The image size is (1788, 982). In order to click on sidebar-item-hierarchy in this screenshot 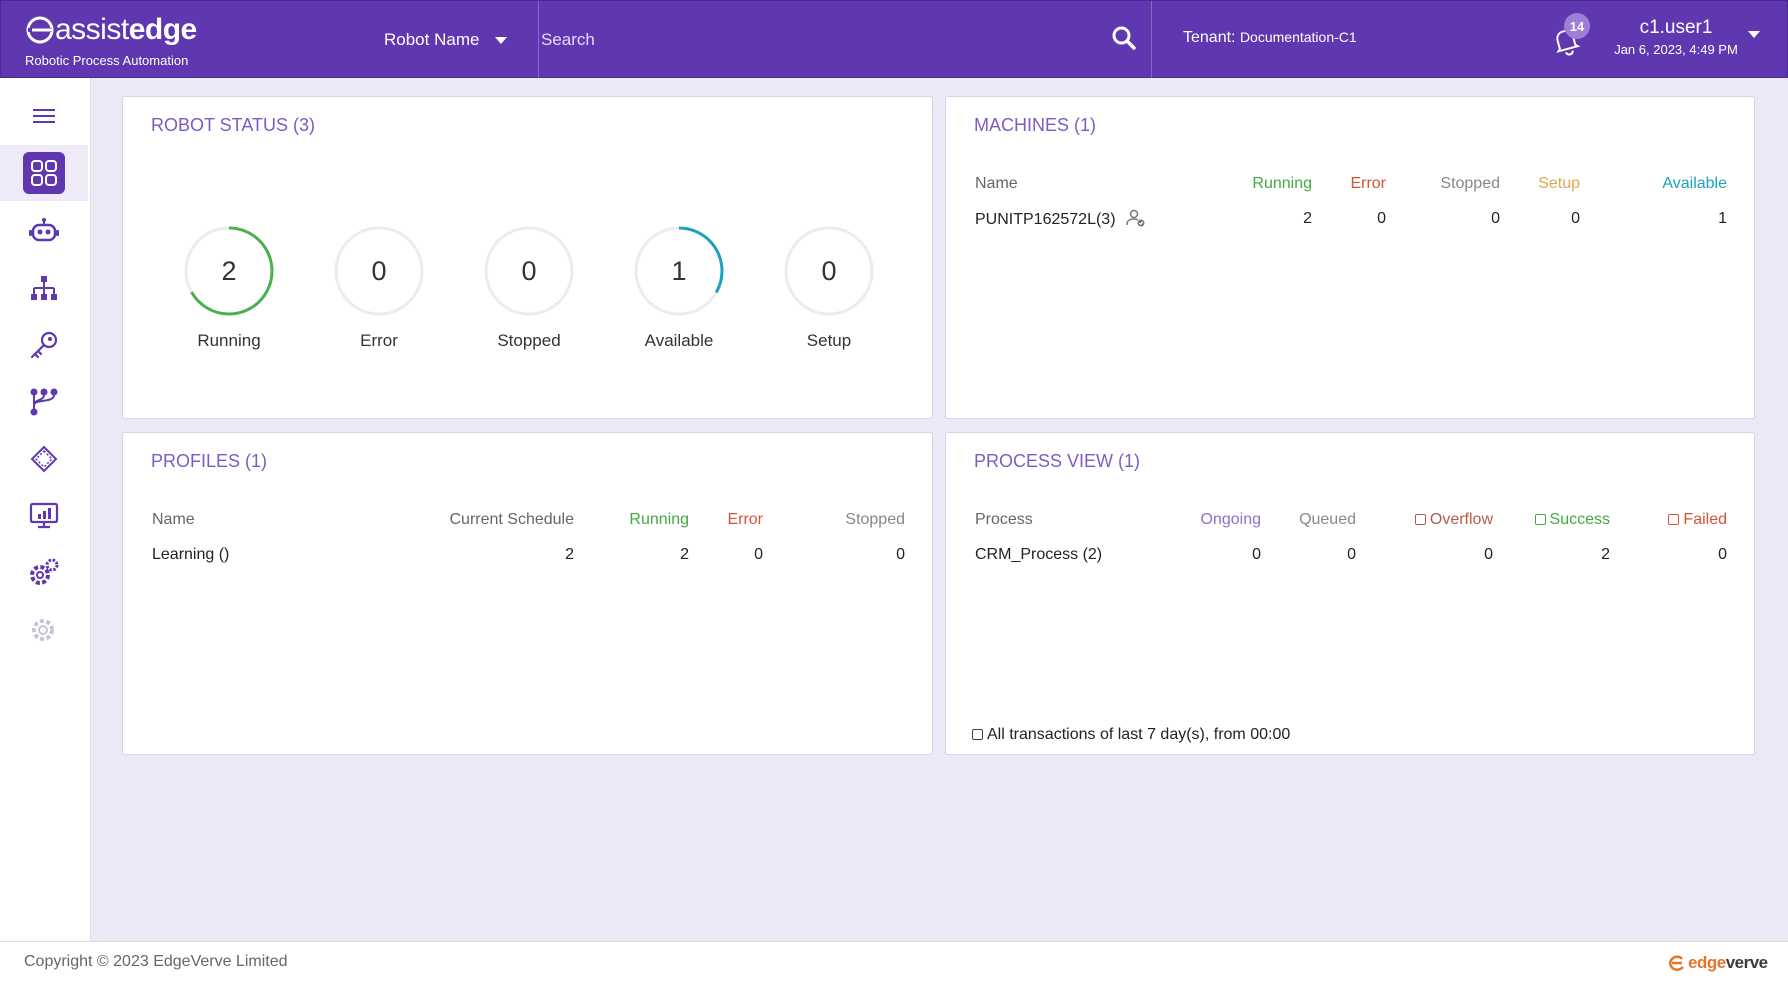, I will do `click(44, 288)`.